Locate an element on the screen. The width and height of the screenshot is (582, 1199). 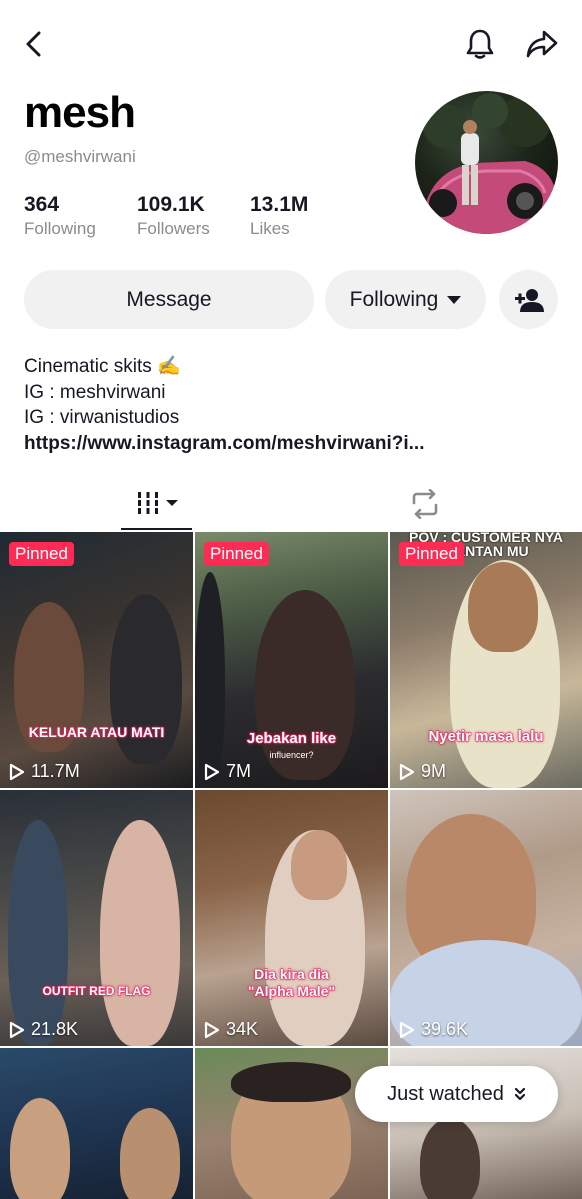
view-count: 39.6K is located at coordinates (433, 1029).